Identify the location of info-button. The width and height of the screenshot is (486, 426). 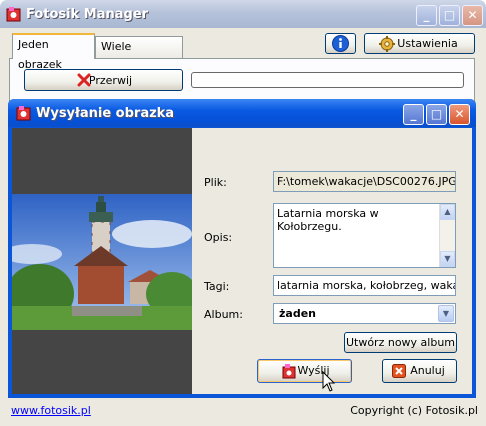
(340, 43).